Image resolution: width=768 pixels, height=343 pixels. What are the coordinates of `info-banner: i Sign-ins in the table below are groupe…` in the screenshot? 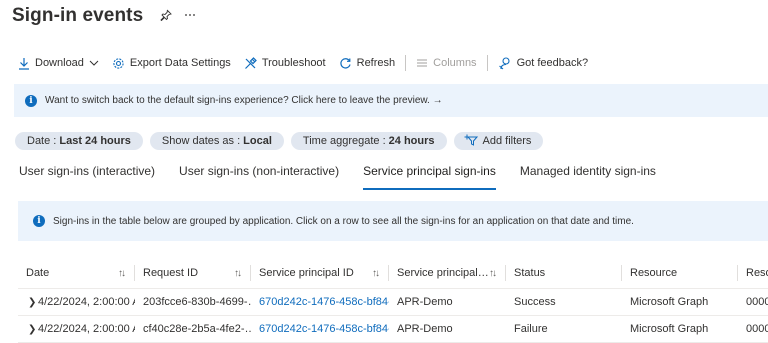 It's located at (393, 221).